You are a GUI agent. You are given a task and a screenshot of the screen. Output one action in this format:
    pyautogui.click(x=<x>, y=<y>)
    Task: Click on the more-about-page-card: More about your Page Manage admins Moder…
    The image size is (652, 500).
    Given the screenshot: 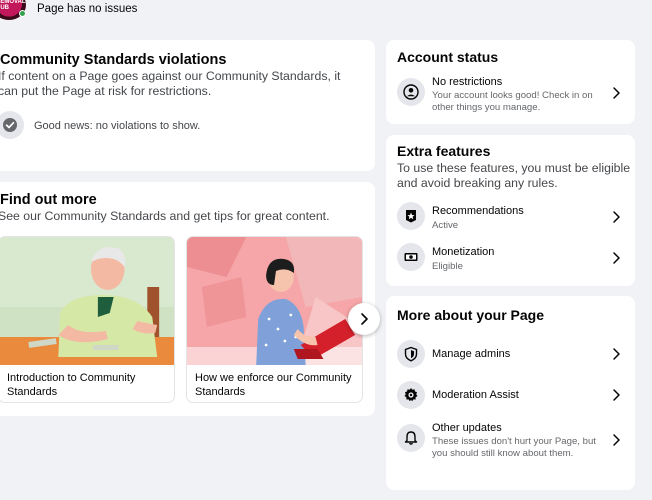 What is the action you would take?
    pyautogui.click(x=510, y=393)
    